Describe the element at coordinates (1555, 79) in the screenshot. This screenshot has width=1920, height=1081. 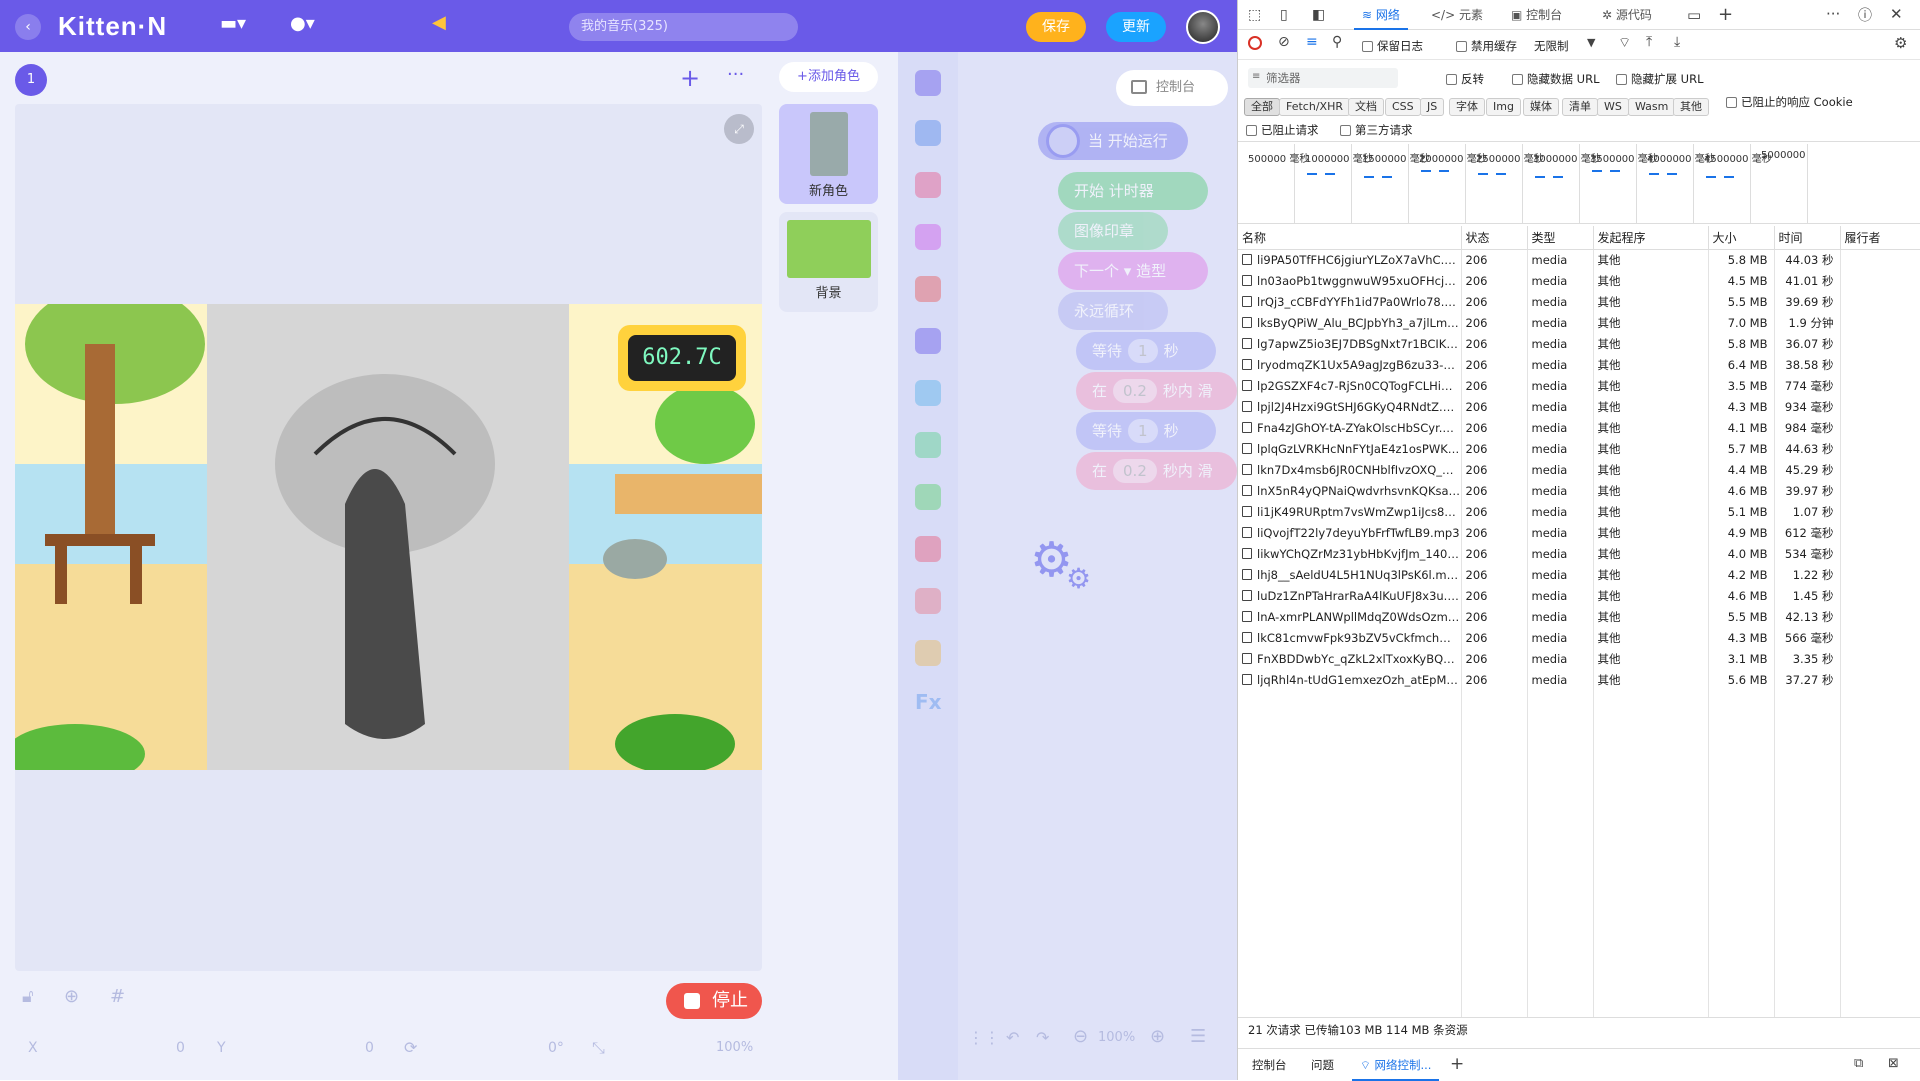
I see `hide-data-urls-checkbox: 隐藏数据 URL` at that location.